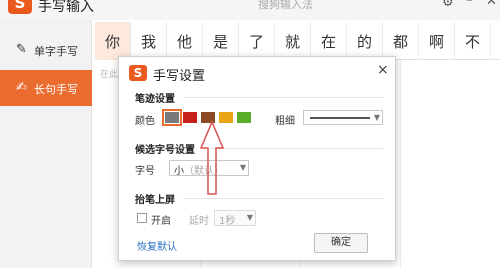 This screenshot has height=268, width=500. What do you see at coordinates (161, 221) in the screenshot?
I see `enable-label: 开启` at bounding box center [161, 221].